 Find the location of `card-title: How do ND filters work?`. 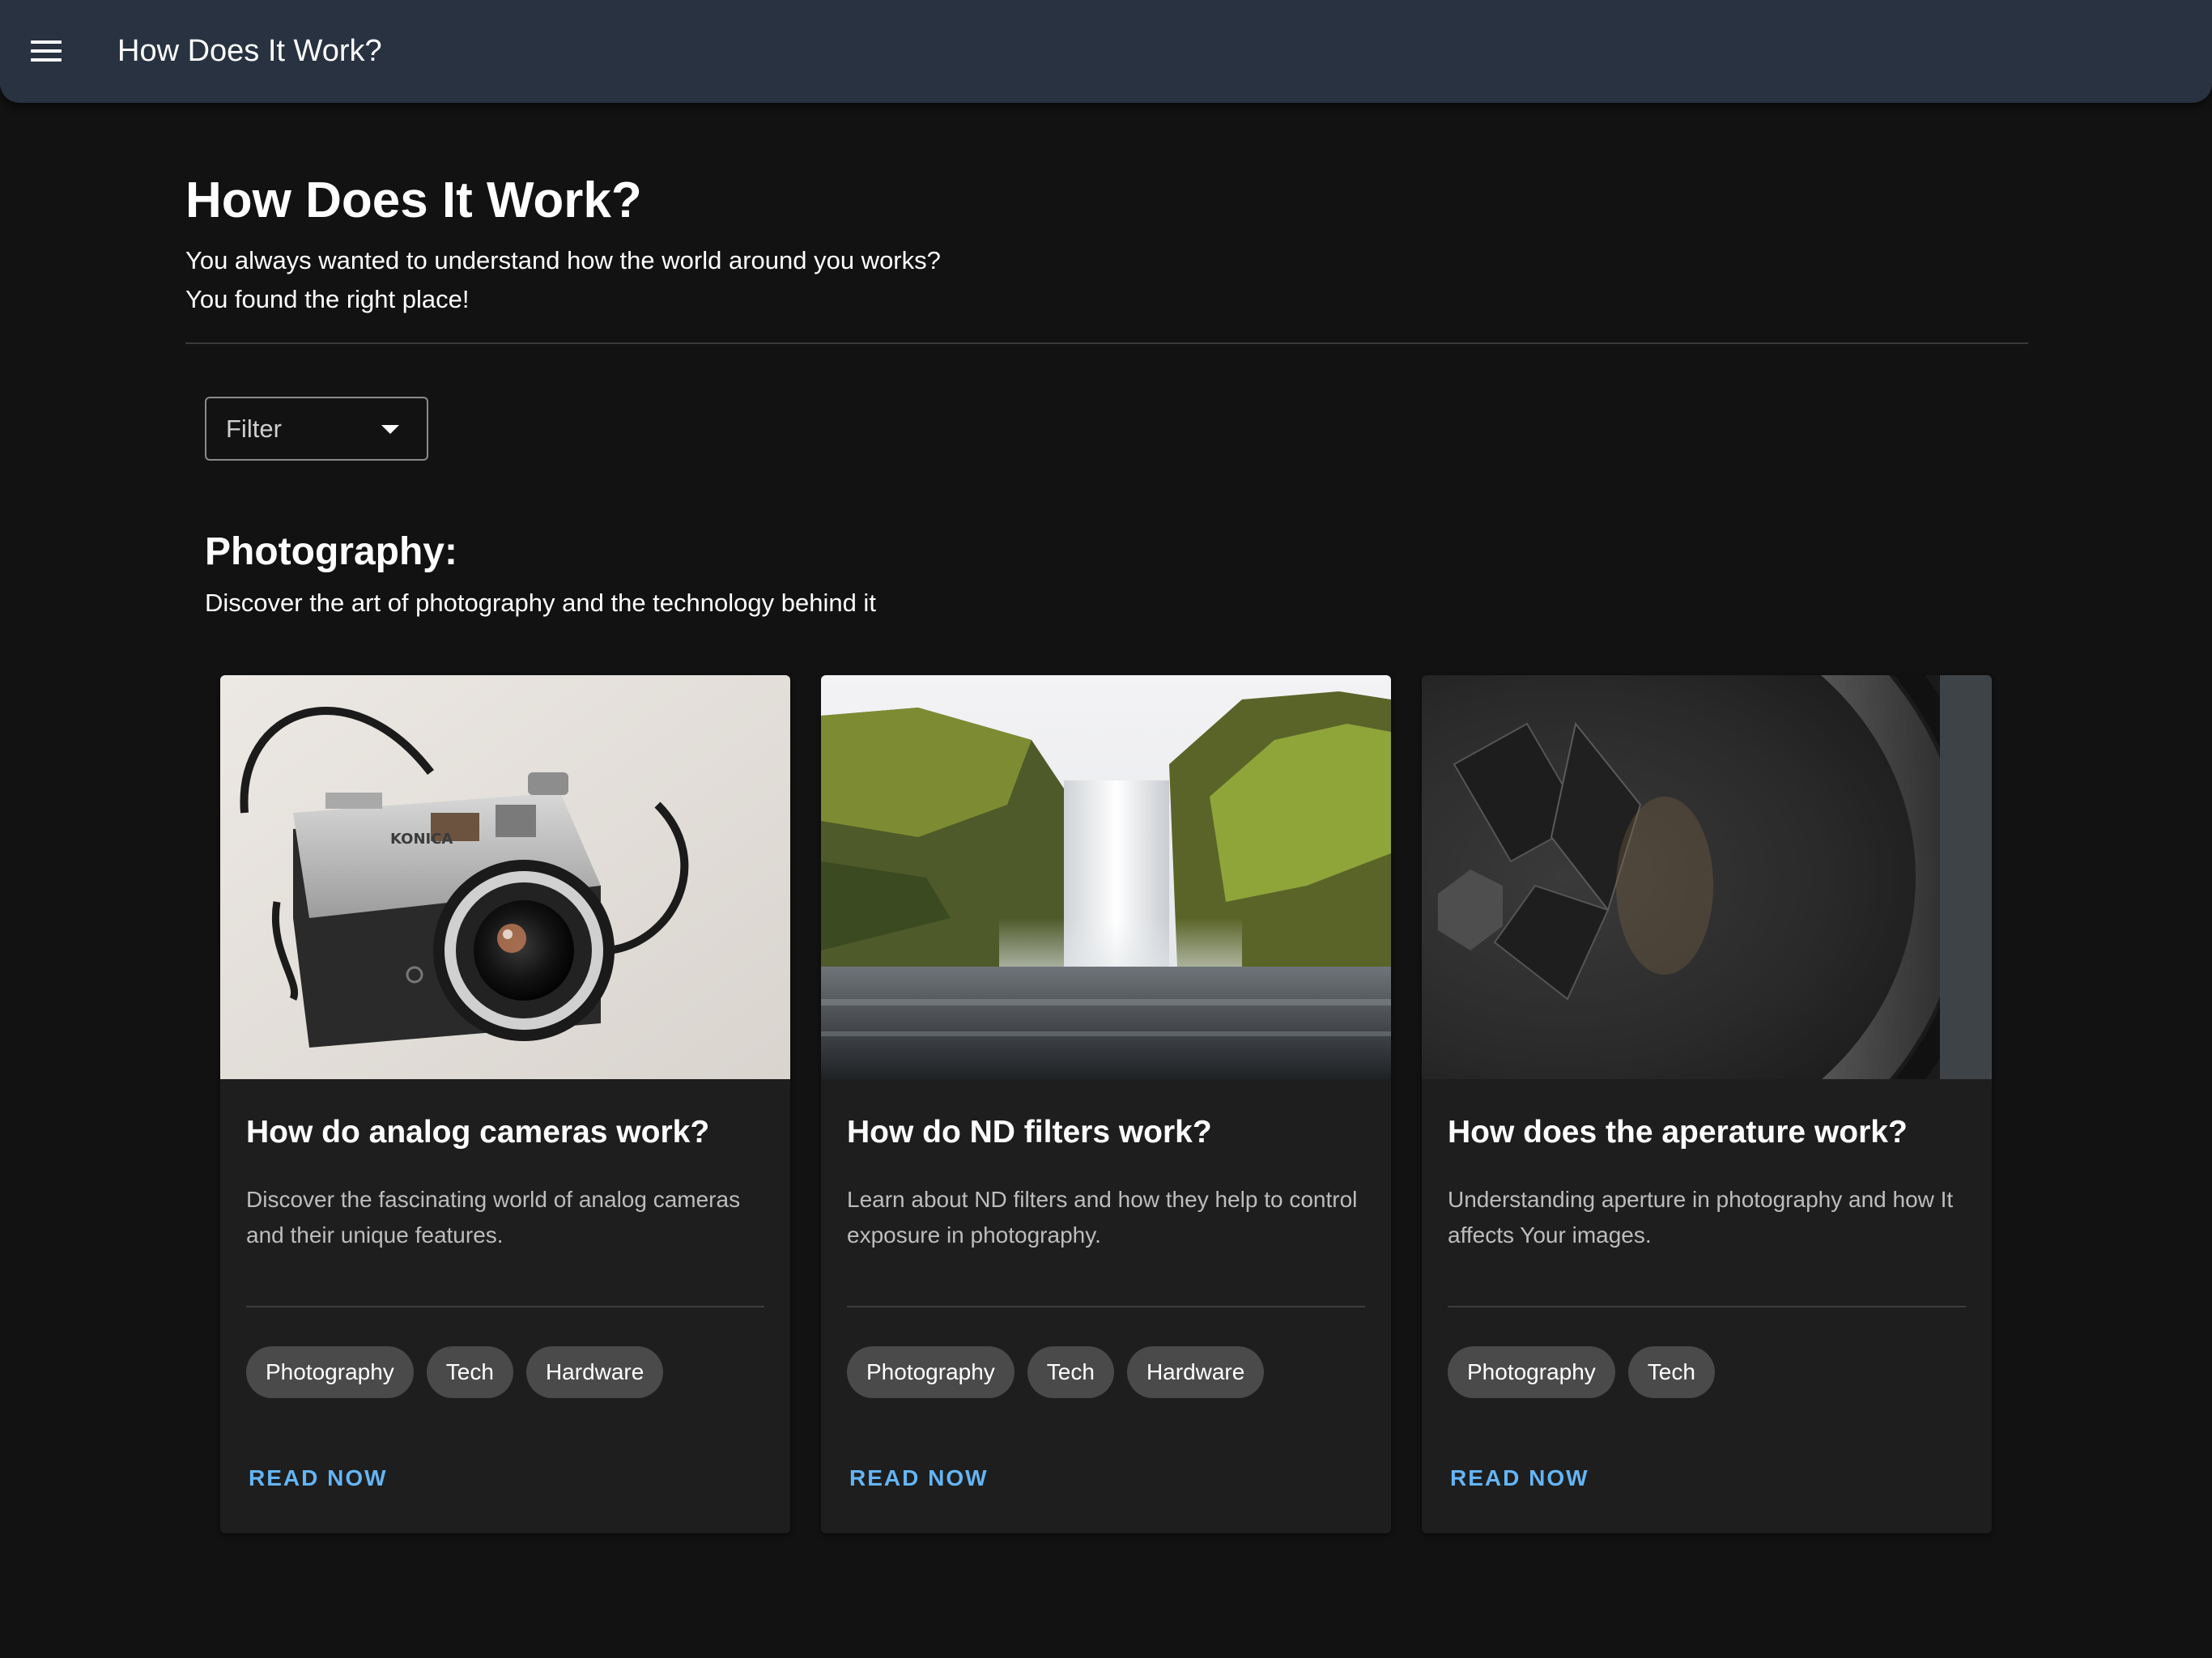

card-title: How do ND filters work? is located at coordinates (1029, 1132).